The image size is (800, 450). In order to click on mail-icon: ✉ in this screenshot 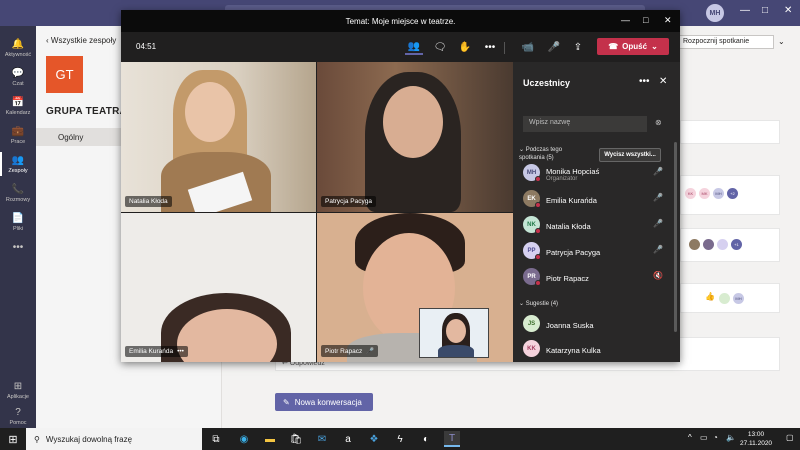, I will do `click(322, 439)`.